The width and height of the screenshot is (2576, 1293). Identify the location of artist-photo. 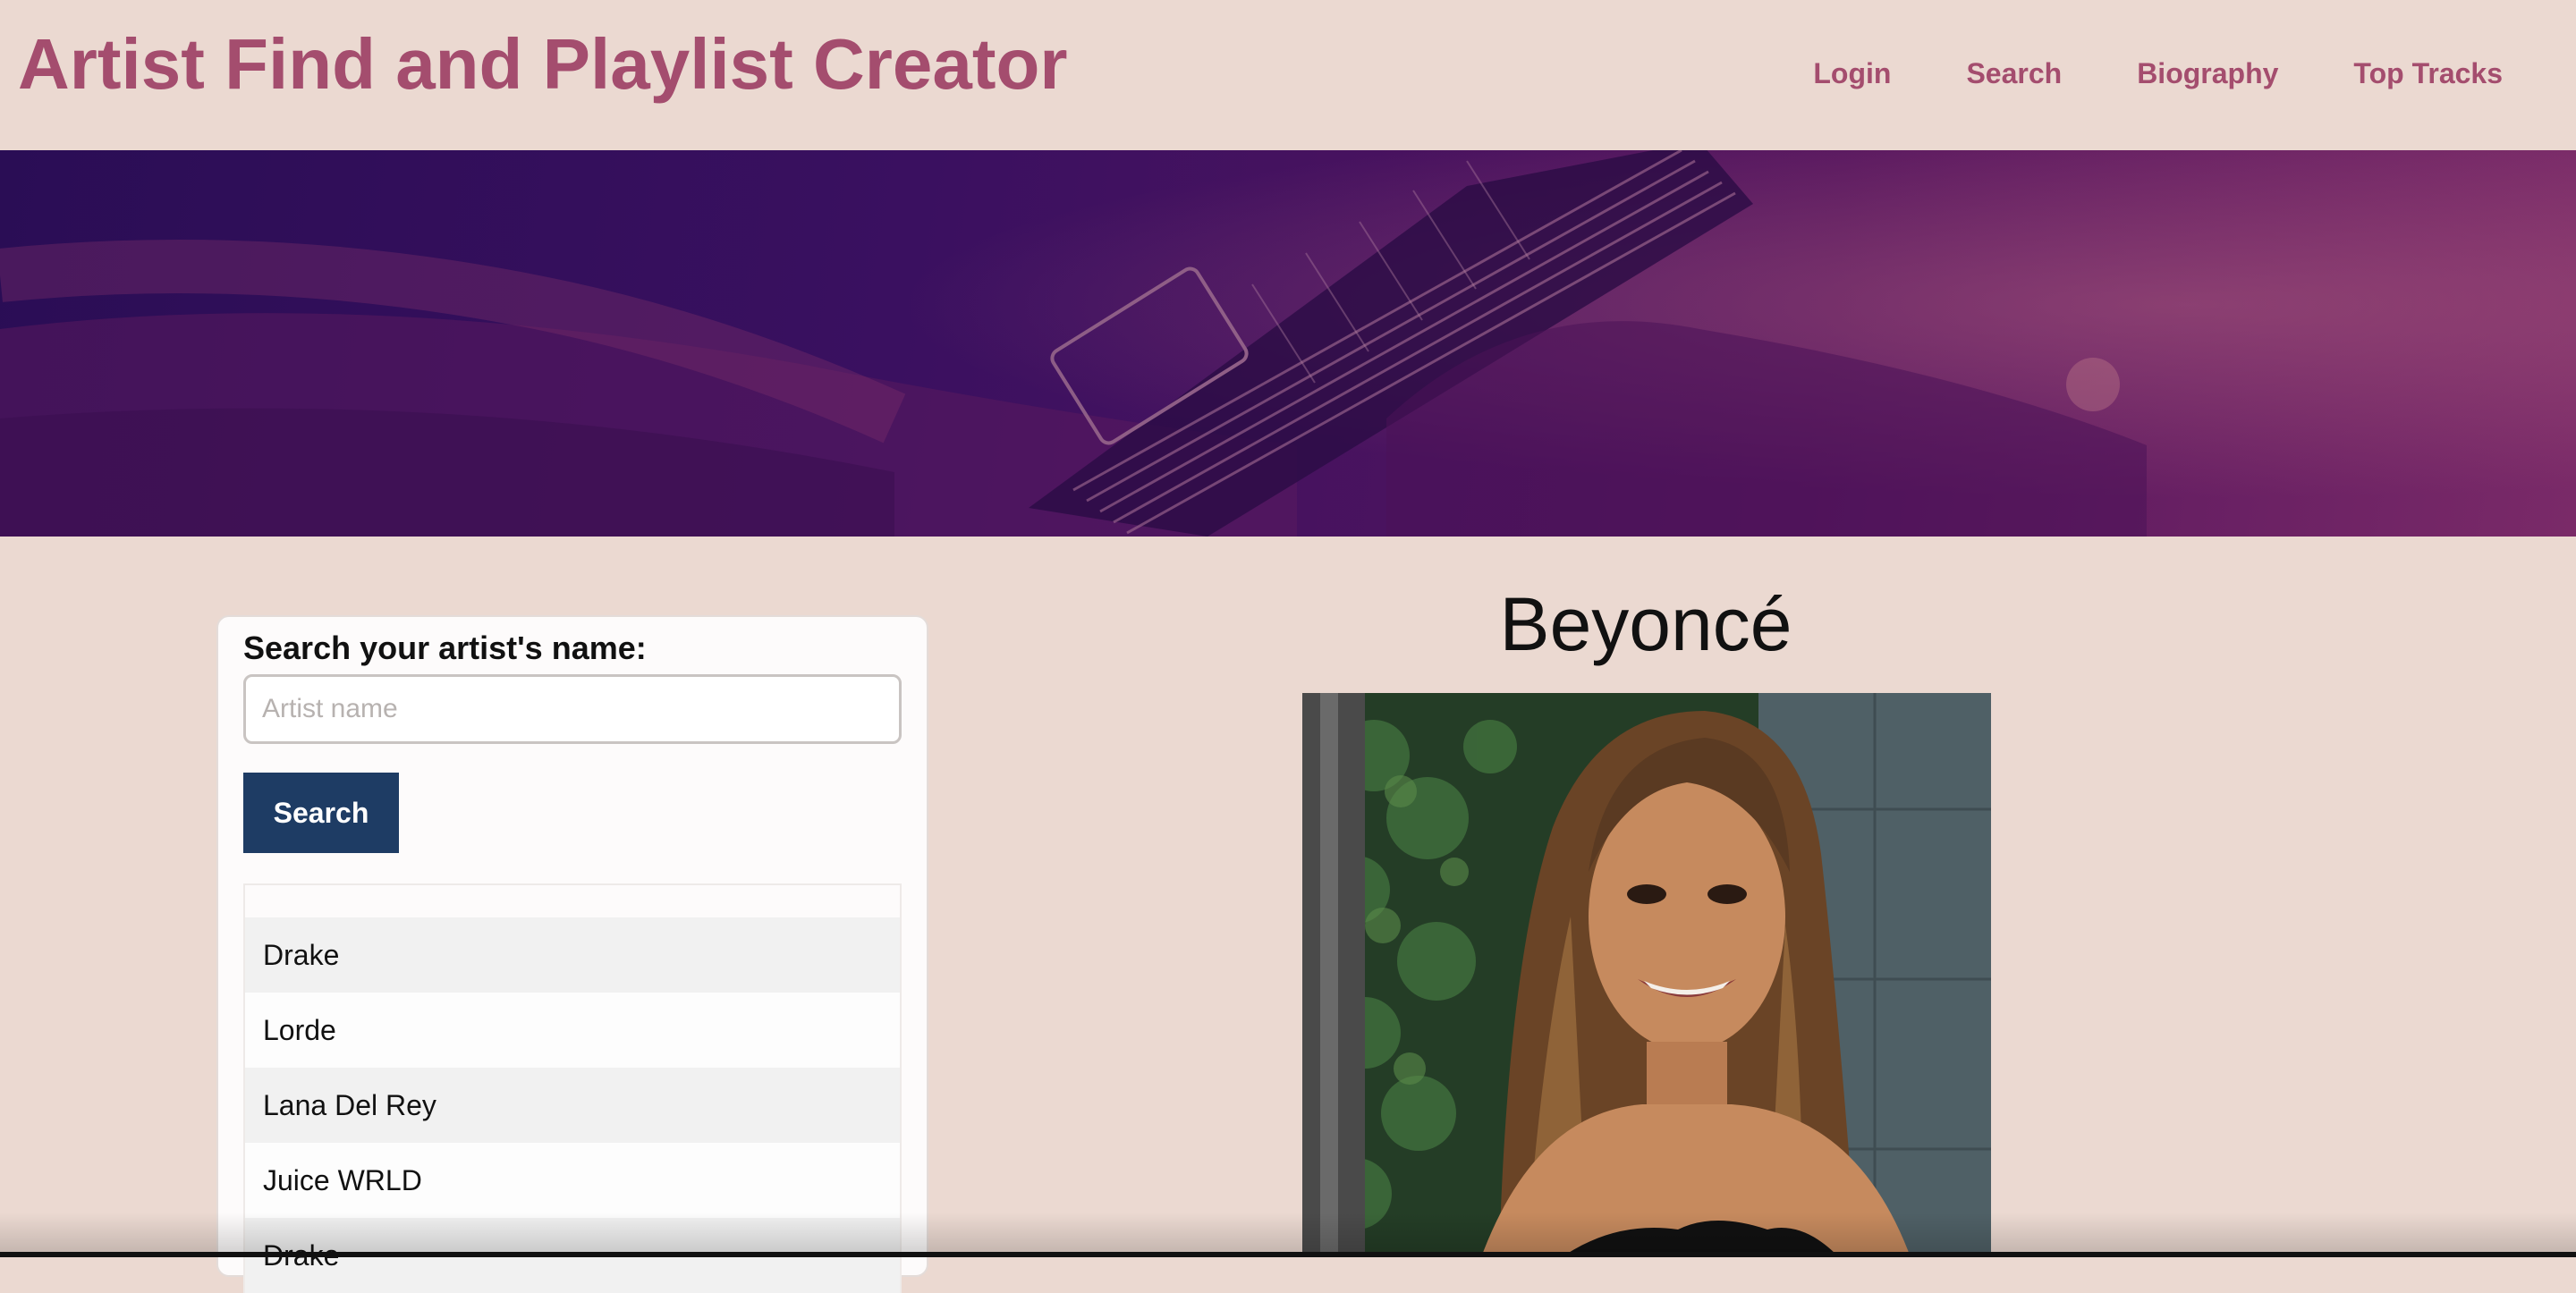
(1646, 975).